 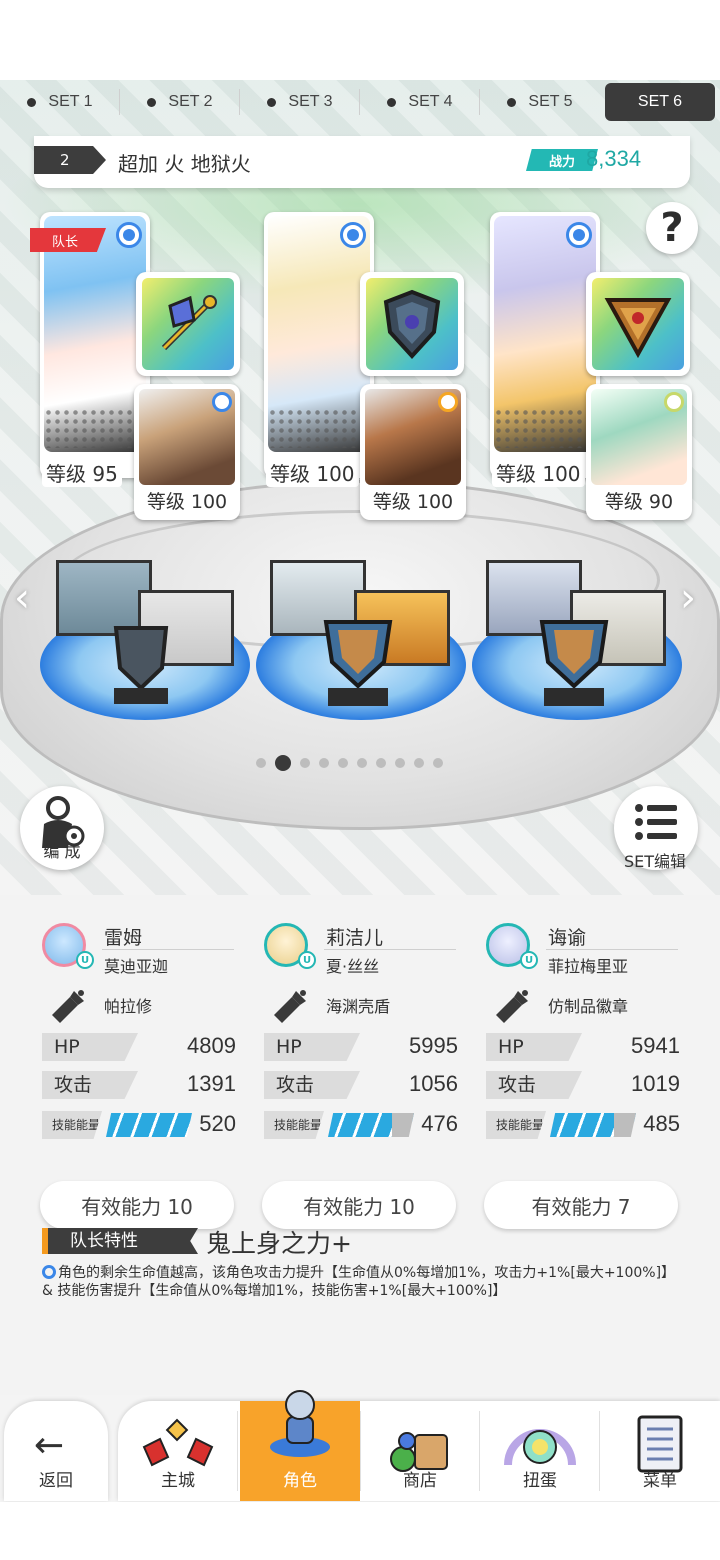 What do you see at coordinates (588, 1006) in the screenshot?
I see `member-gear: 仿制品徽章` at bounding box center [588, 1006].